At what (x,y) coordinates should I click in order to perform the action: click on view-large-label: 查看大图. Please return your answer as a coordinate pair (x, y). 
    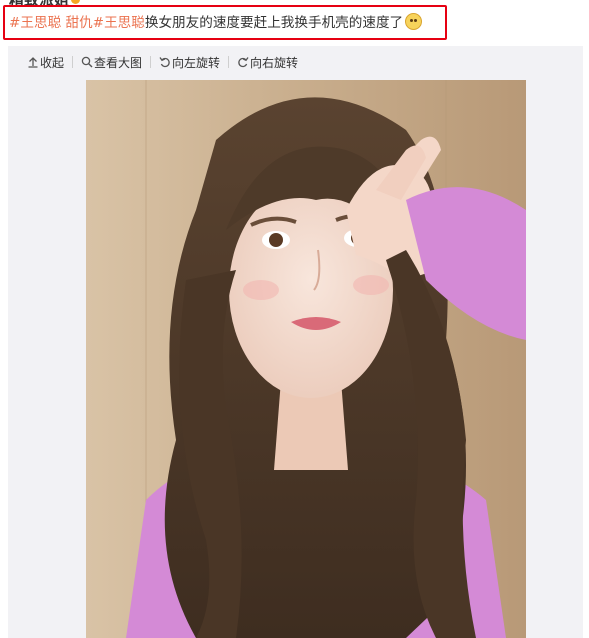
    Looking at the image, I should click on (118, 62).